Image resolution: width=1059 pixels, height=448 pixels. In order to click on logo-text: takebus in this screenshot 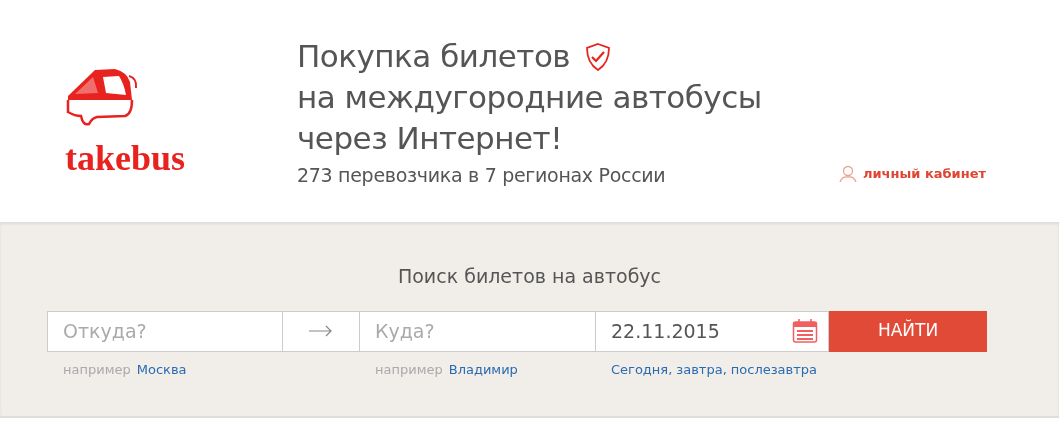, I will do `click(125, 158)`.